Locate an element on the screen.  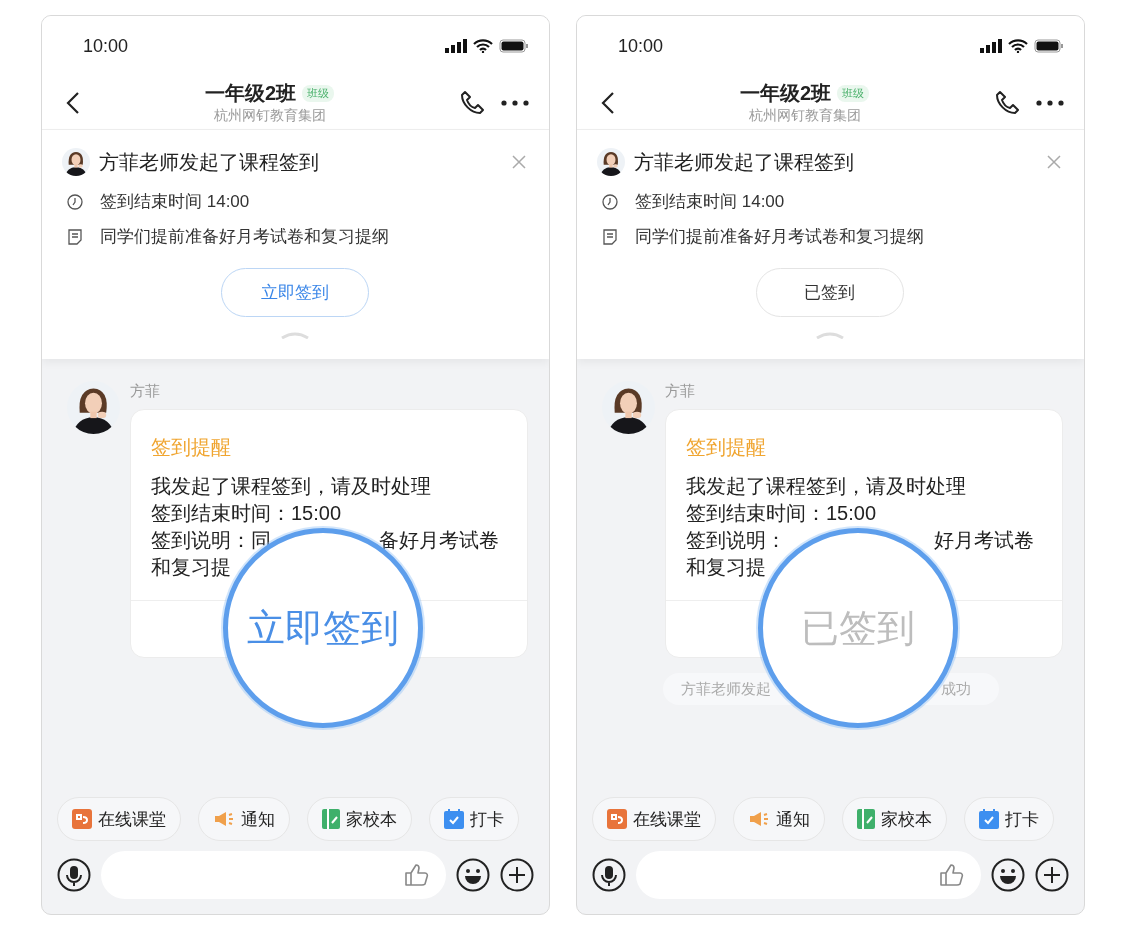
signin-button: 已签到 is located at coordinates (829, 292).